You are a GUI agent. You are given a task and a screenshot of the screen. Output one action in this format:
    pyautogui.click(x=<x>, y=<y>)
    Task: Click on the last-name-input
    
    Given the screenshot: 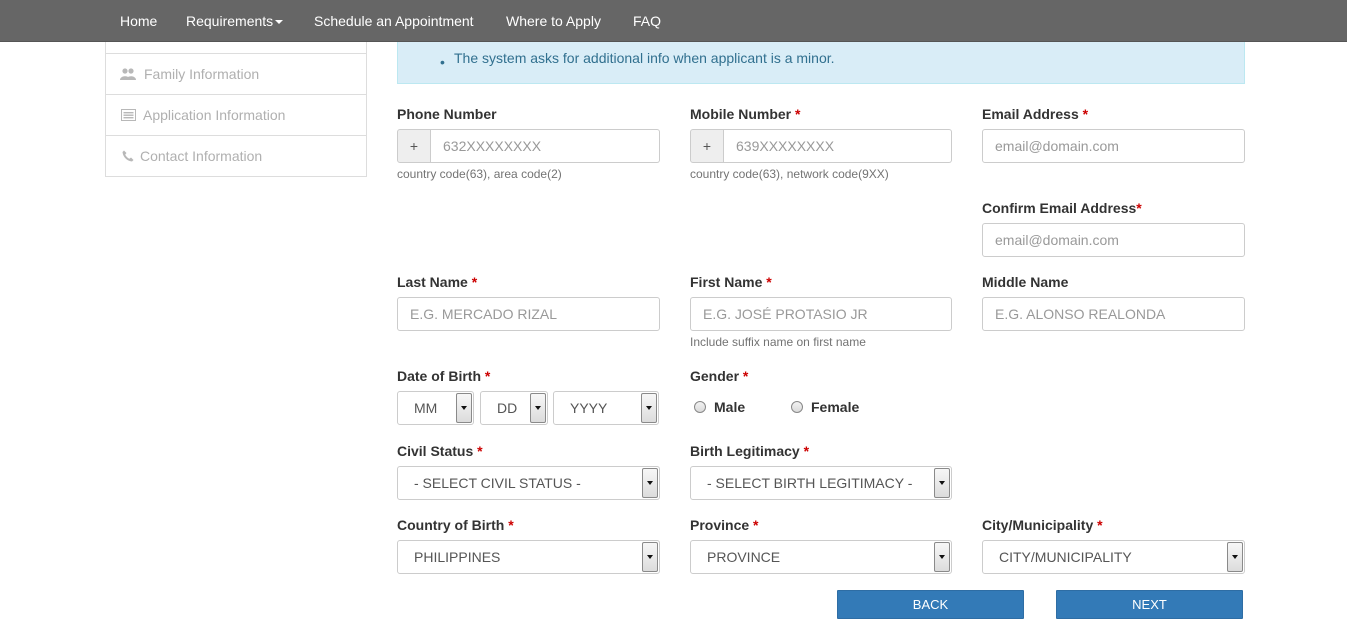 What is the action you would take?
    pyautogui.click(x=528, y=314)
    